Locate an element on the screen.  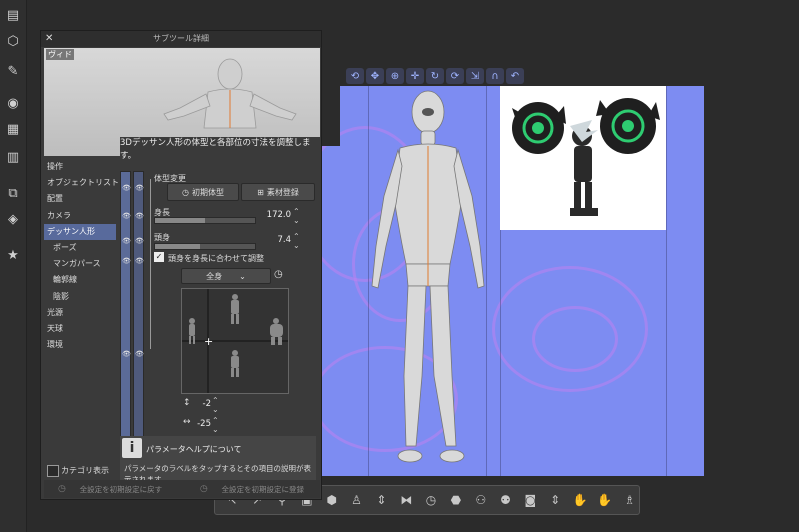
body-part-select: 全身 ⌄ is located at coordinates (226, 276).